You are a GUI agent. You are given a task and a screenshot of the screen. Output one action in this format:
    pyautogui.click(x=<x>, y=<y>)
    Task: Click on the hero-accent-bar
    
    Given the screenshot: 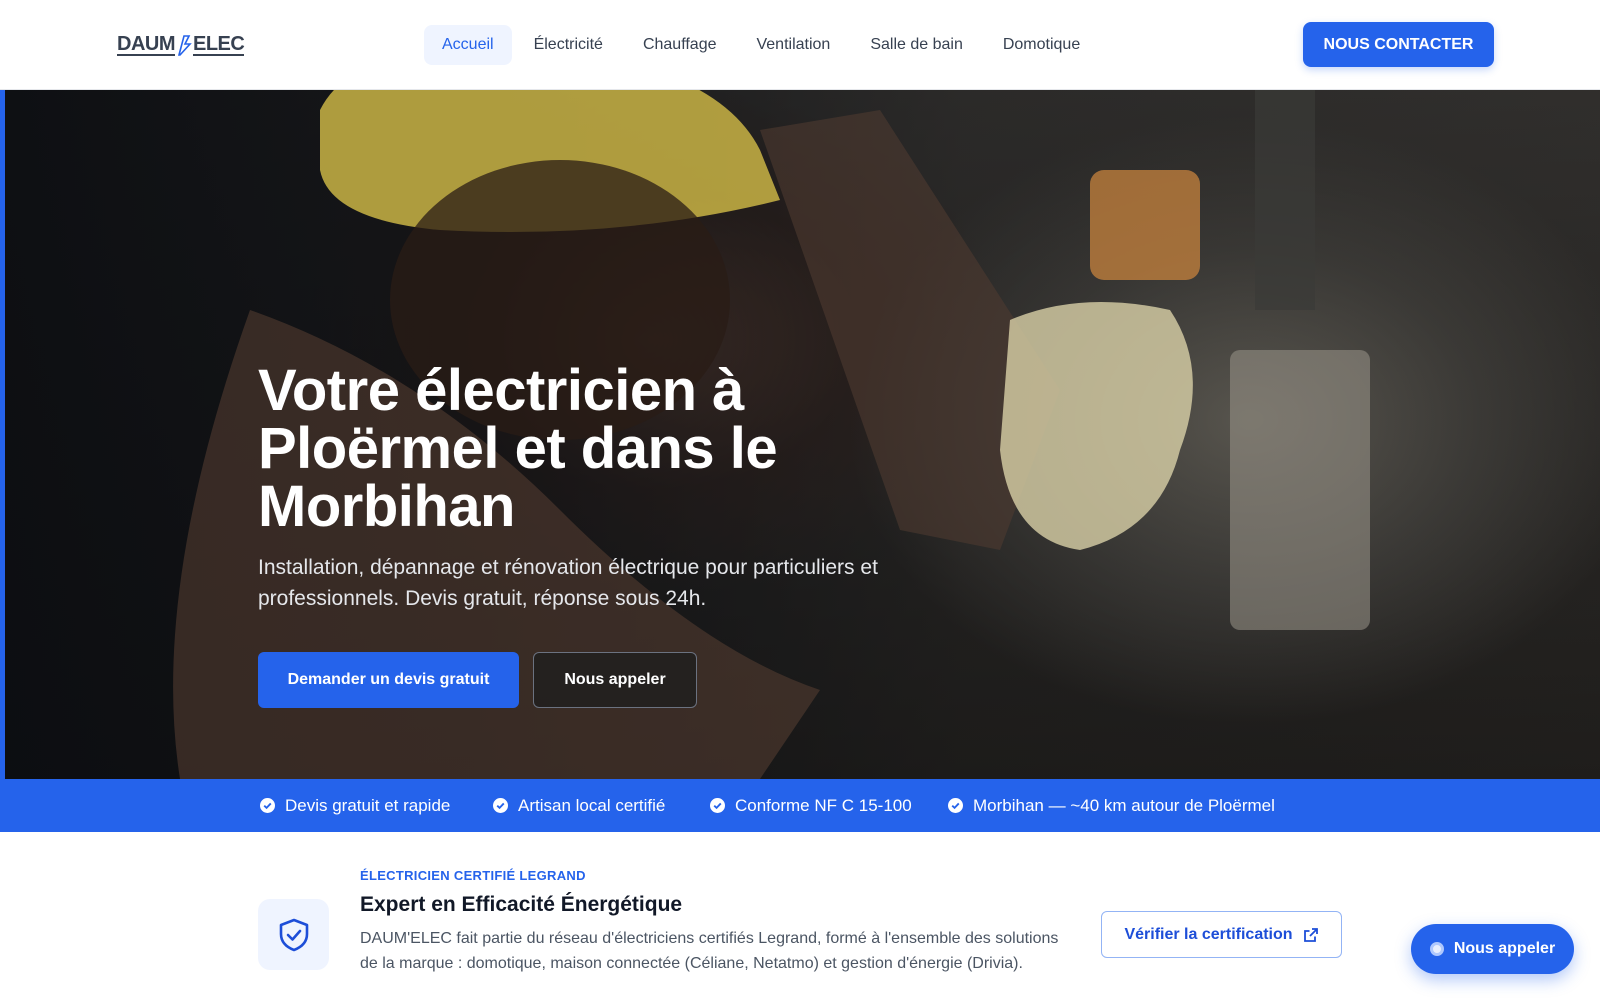 What is the action you would take?
    pyautogui.click(x=2, y=434)
    